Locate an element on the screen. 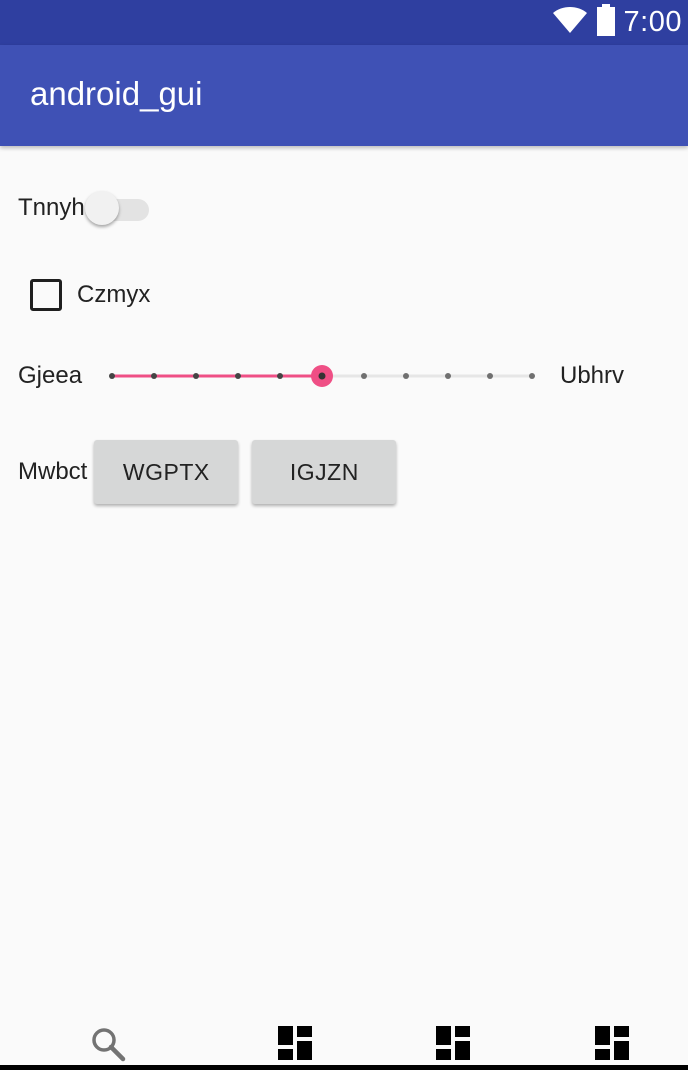 The height and width of the screenshot is (1070, 688). status-icons: 7:00 is located at coordinates (617, 22).